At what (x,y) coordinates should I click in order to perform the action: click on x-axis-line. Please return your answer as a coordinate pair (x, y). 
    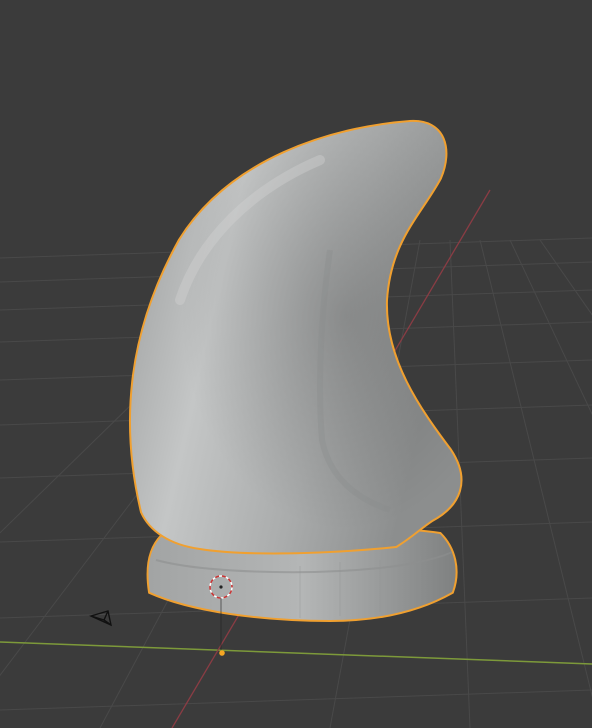
    Looking at the image, I should click on (296, 653).